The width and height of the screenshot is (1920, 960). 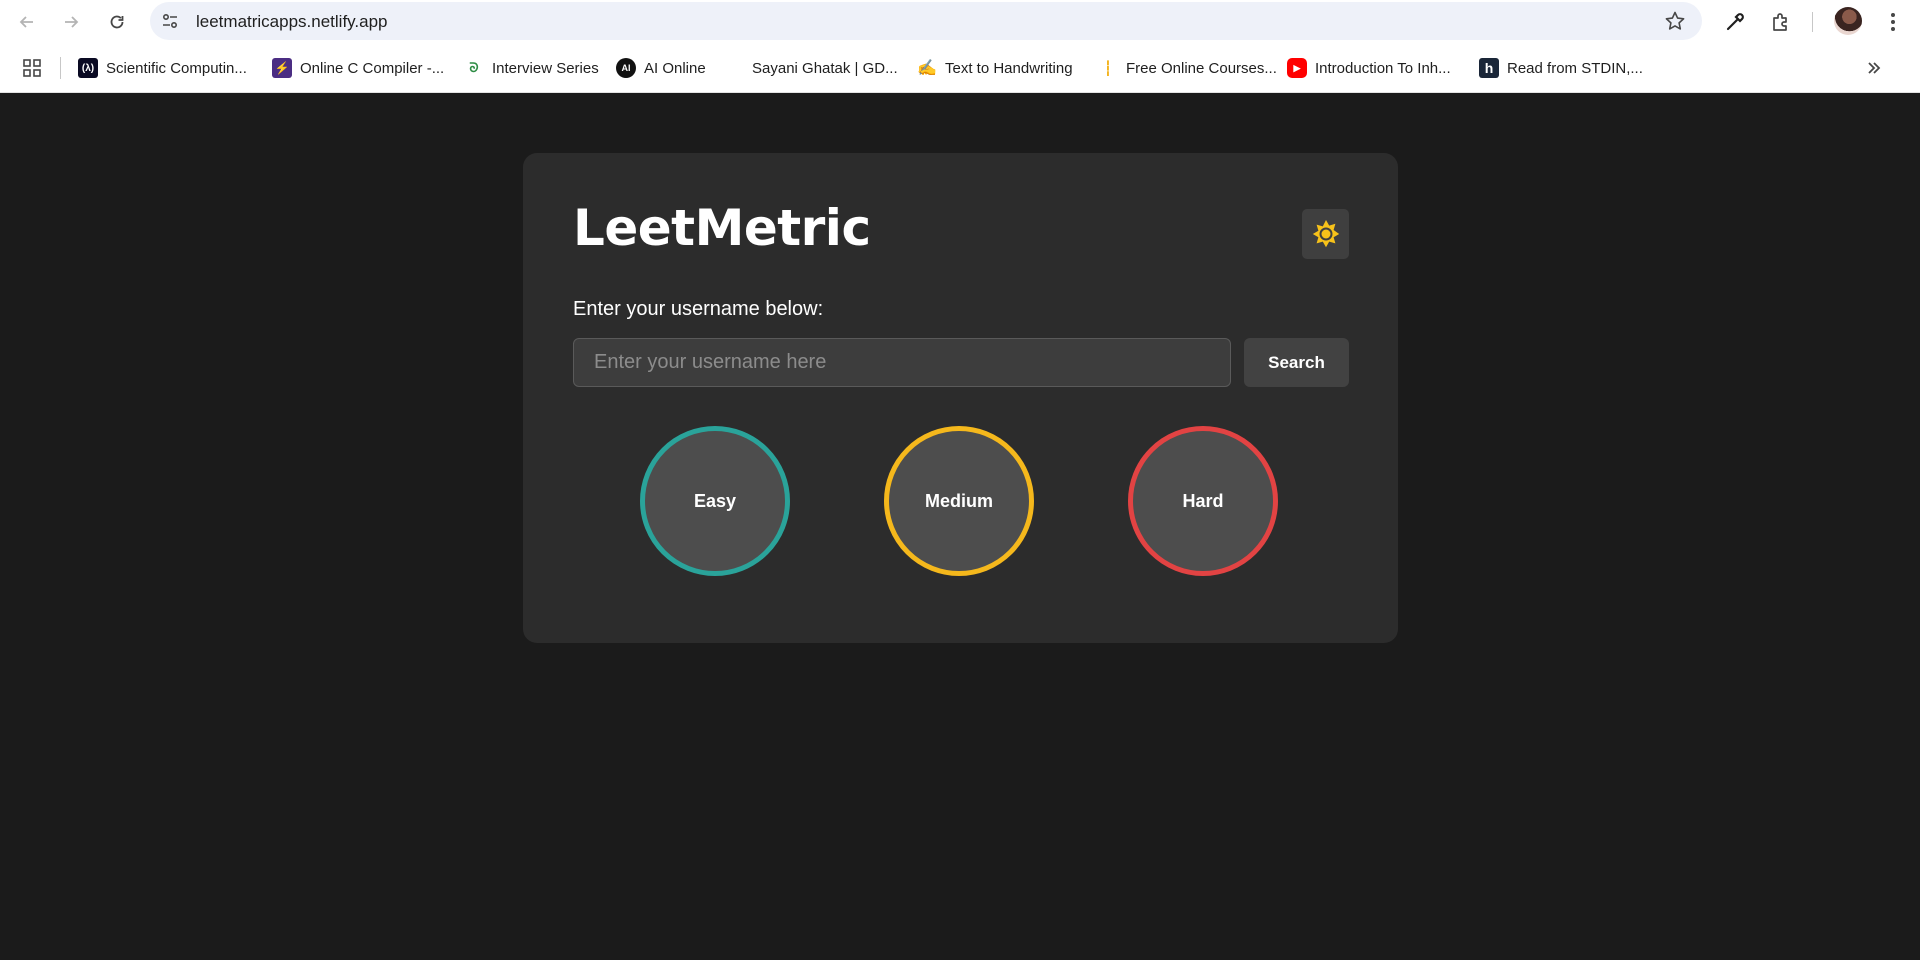 What do you see at coordinates (474, 67) in the screenshot?
I see `geeksforgeeks-icon: ᘐ` at bounding box center [474, 67].